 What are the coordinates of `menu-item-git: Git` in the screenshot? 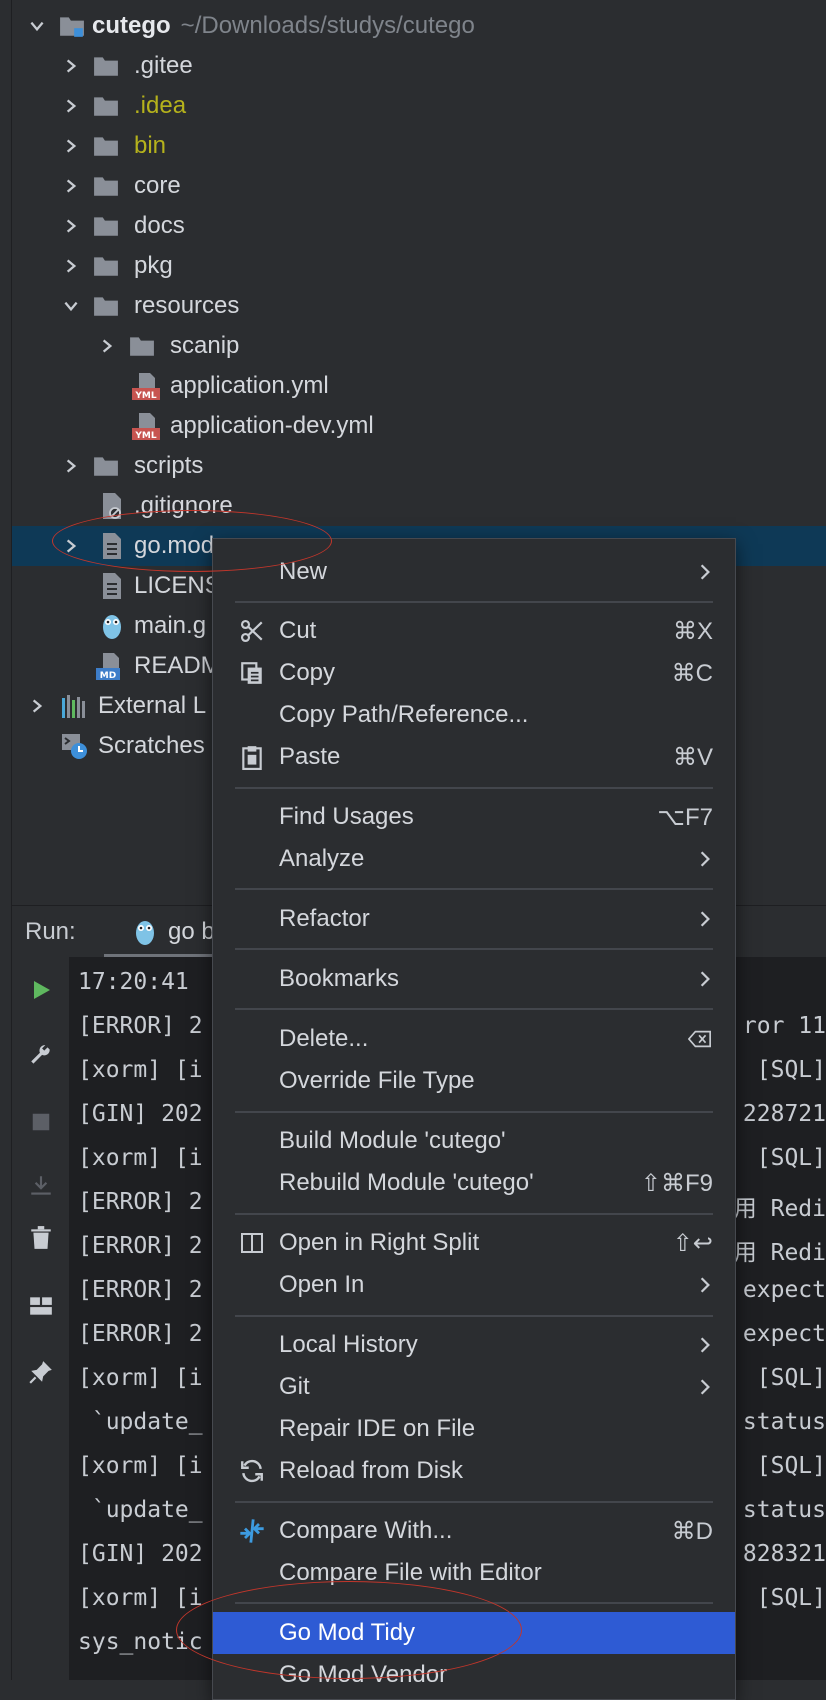 It's located at (474, 1387).